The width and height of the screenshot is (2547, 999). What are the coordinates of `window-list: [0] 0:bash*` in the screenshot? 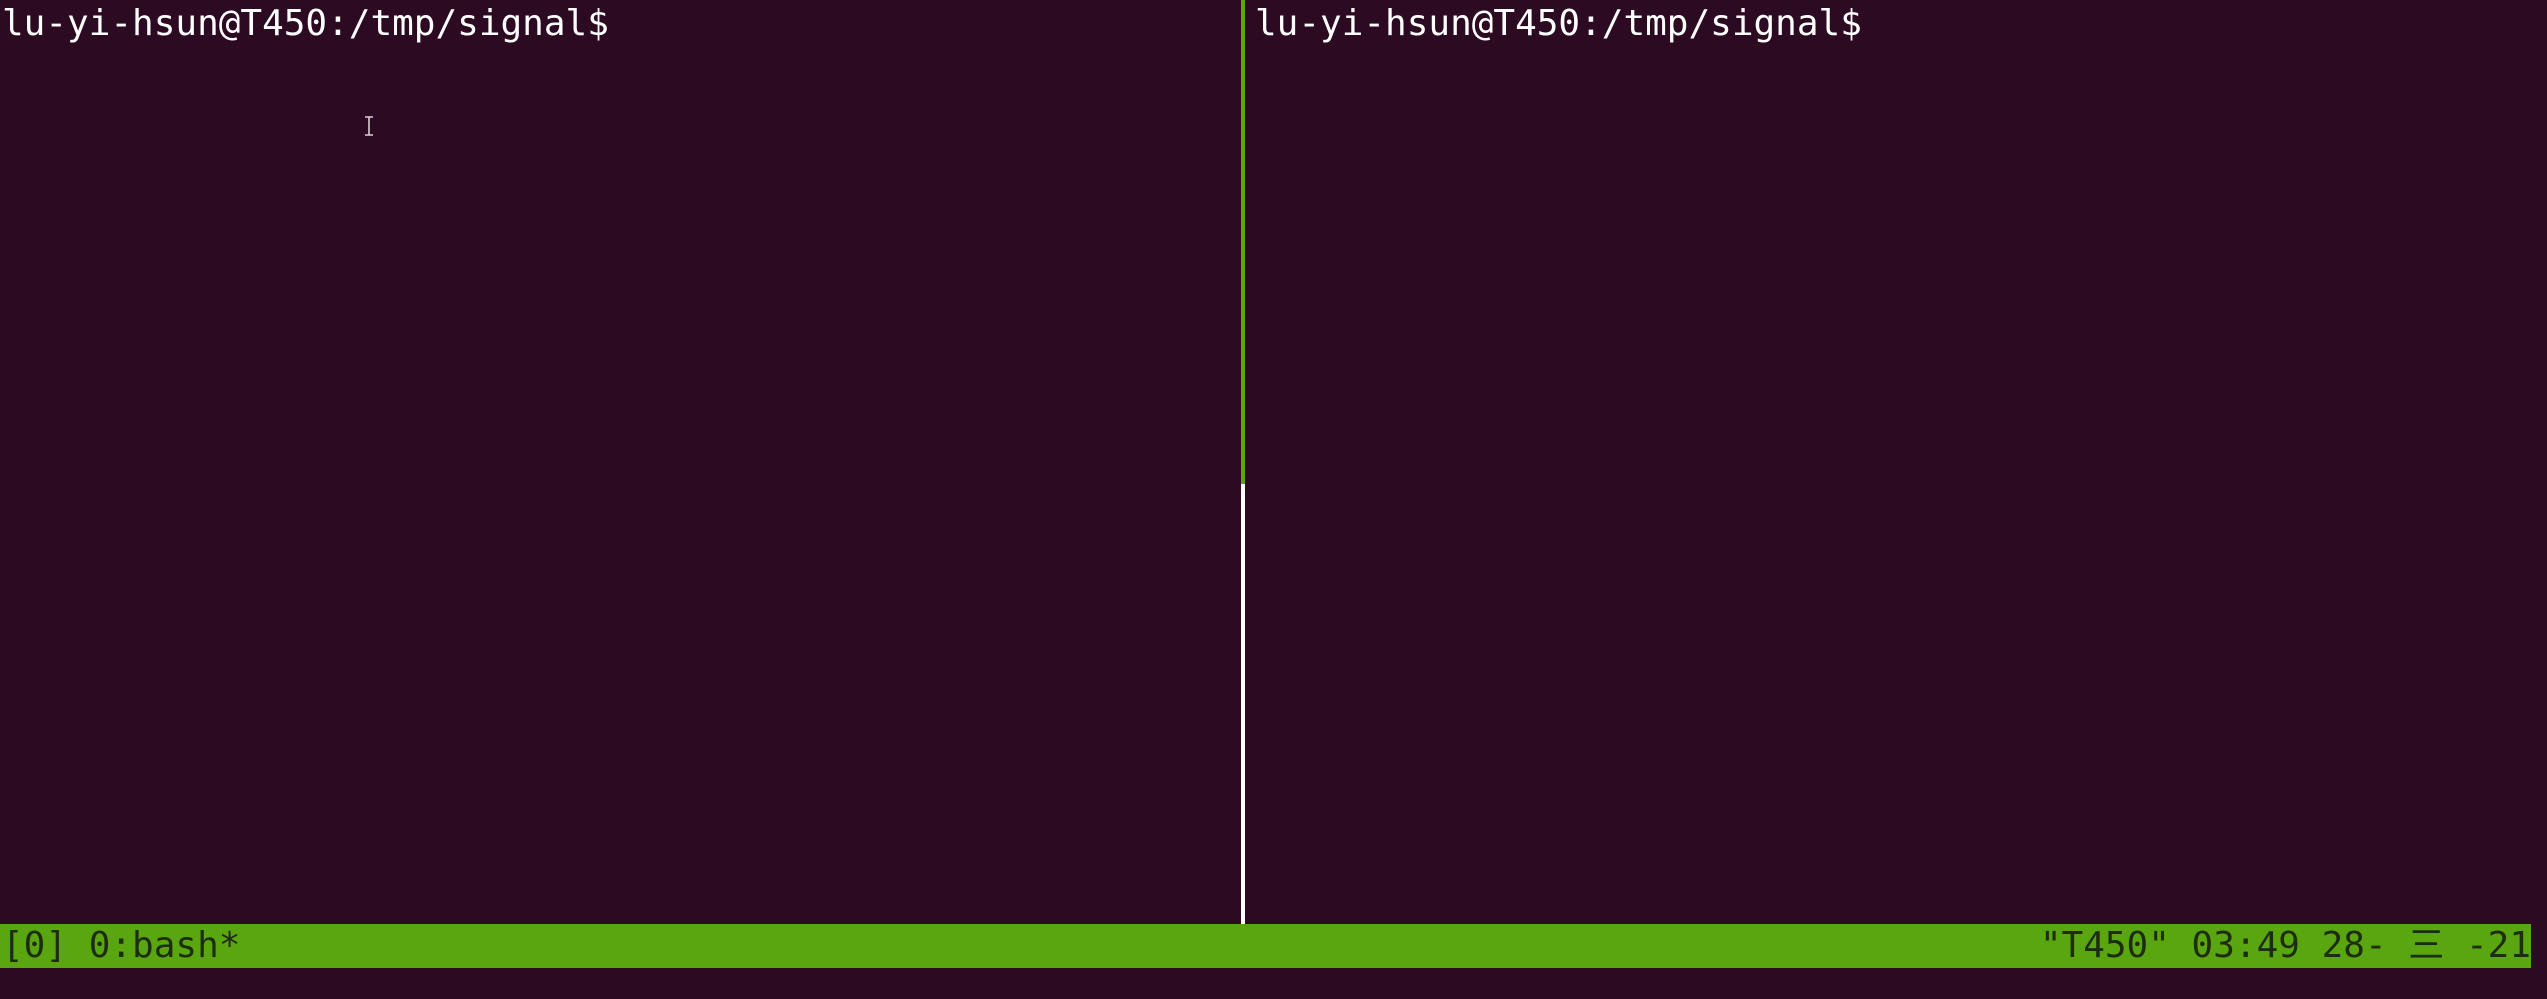 It's located at (121, 946).